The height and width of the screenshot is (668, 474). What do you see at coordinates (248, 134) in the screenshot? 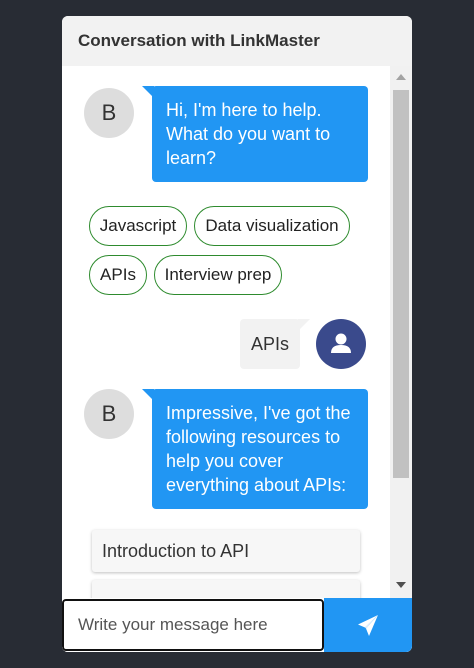
I see `message-line: What do you want to` at bounding box center [248, 134].